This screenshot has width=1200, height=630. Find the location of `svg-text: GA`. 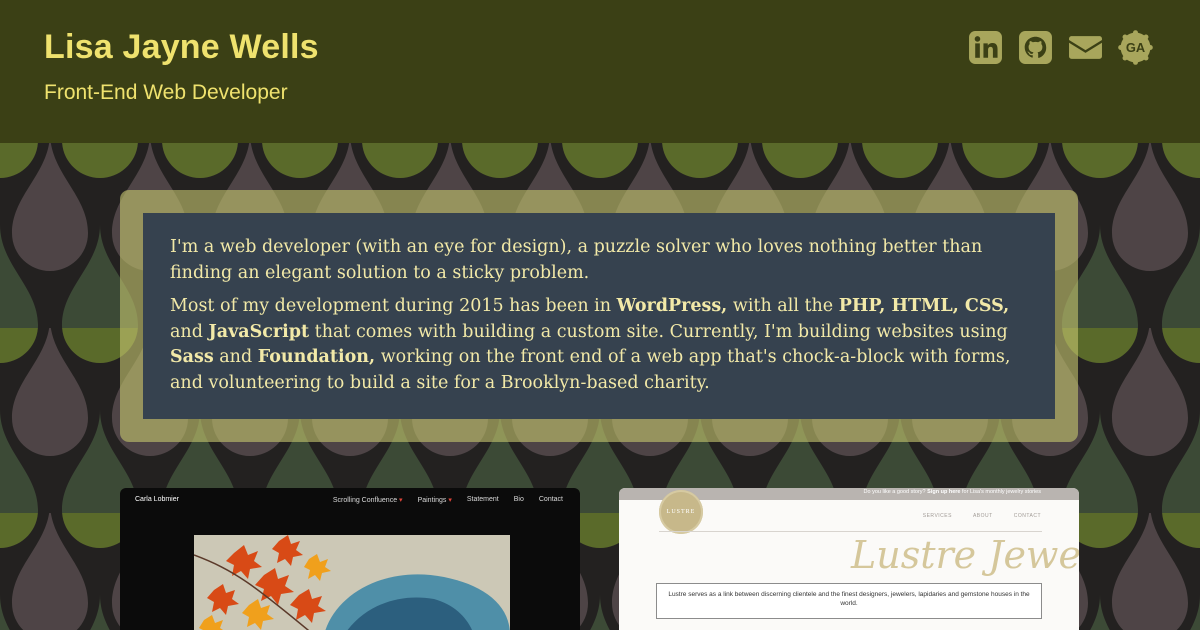

svg-text: GA is located at coordinates (1135, 47).